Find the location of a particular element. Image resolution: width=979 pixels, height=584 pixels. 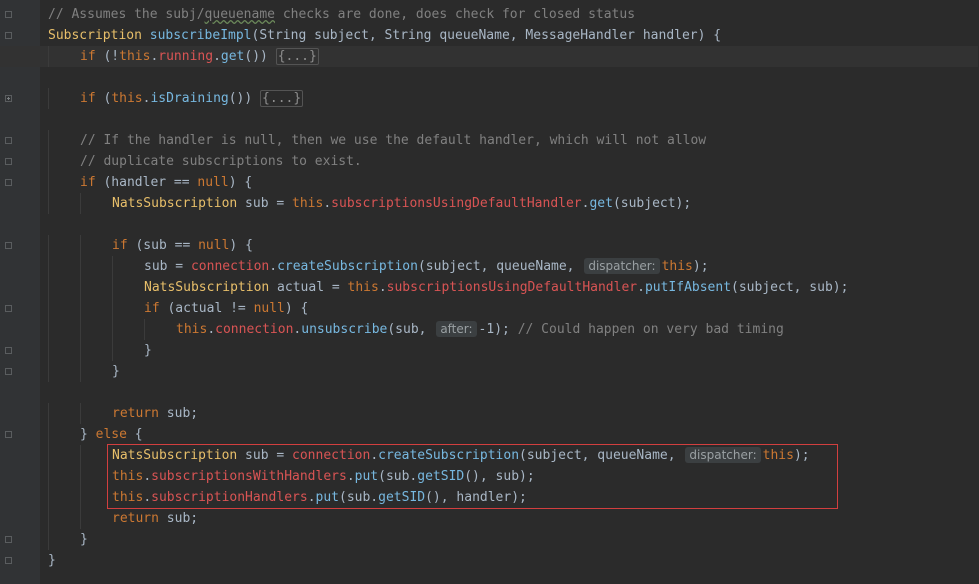

code-token: } is located at coordinates (88, 434).